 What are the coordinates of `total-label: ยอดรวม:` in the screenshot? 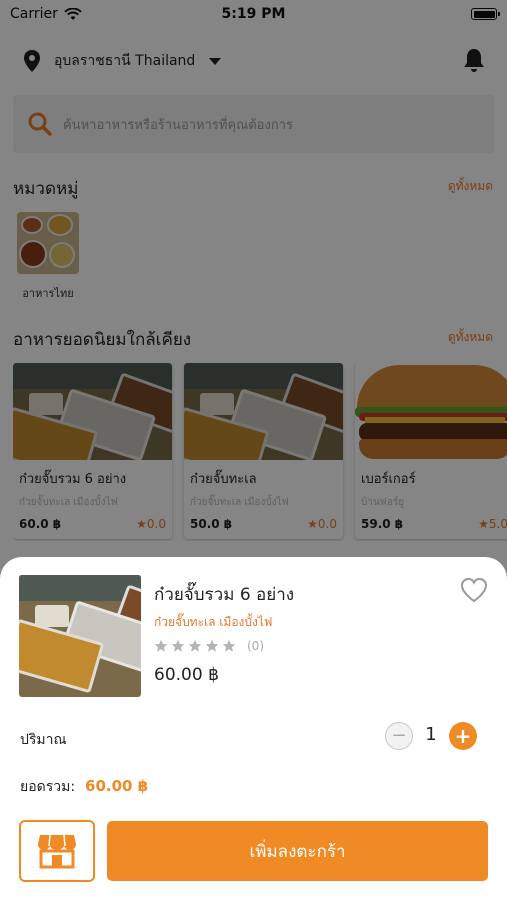 It's located at (48, 787).